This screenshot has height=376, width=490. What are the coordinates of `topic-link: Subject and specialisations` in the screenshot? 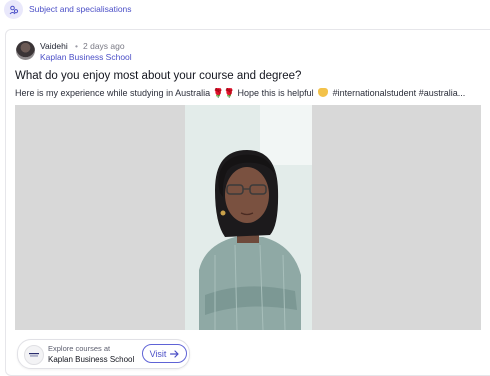 It's located at (80, 9).